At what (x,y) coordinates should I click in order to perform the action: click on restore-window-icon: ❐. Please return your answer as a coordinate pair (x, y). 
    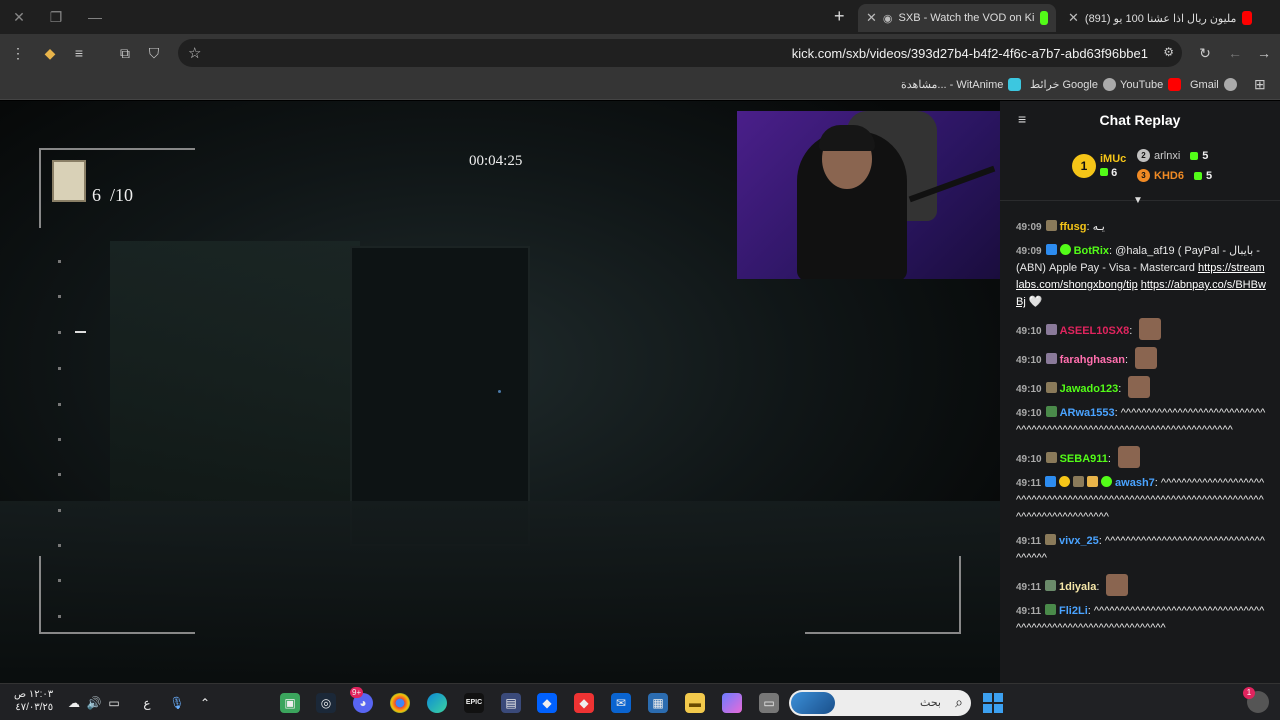
    Looking at the image, I should click on (56, 17).